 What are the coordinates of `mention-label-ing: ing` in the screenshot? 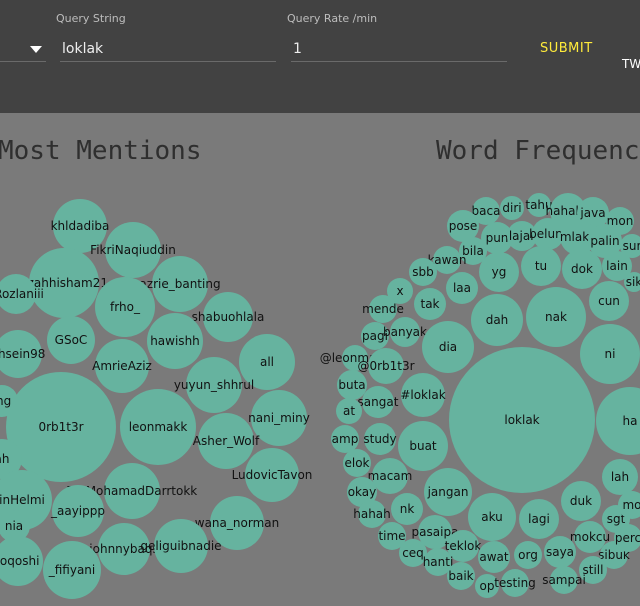 It's located at (5, 401).